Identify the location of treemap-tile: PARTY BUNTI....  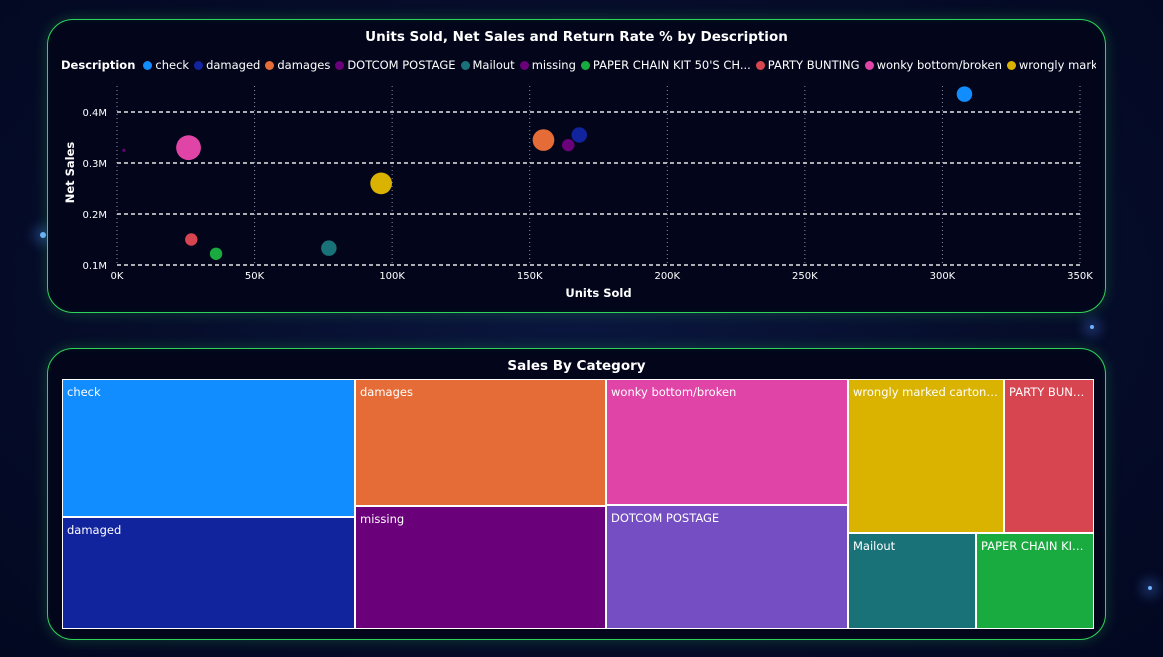
(1049, 456).